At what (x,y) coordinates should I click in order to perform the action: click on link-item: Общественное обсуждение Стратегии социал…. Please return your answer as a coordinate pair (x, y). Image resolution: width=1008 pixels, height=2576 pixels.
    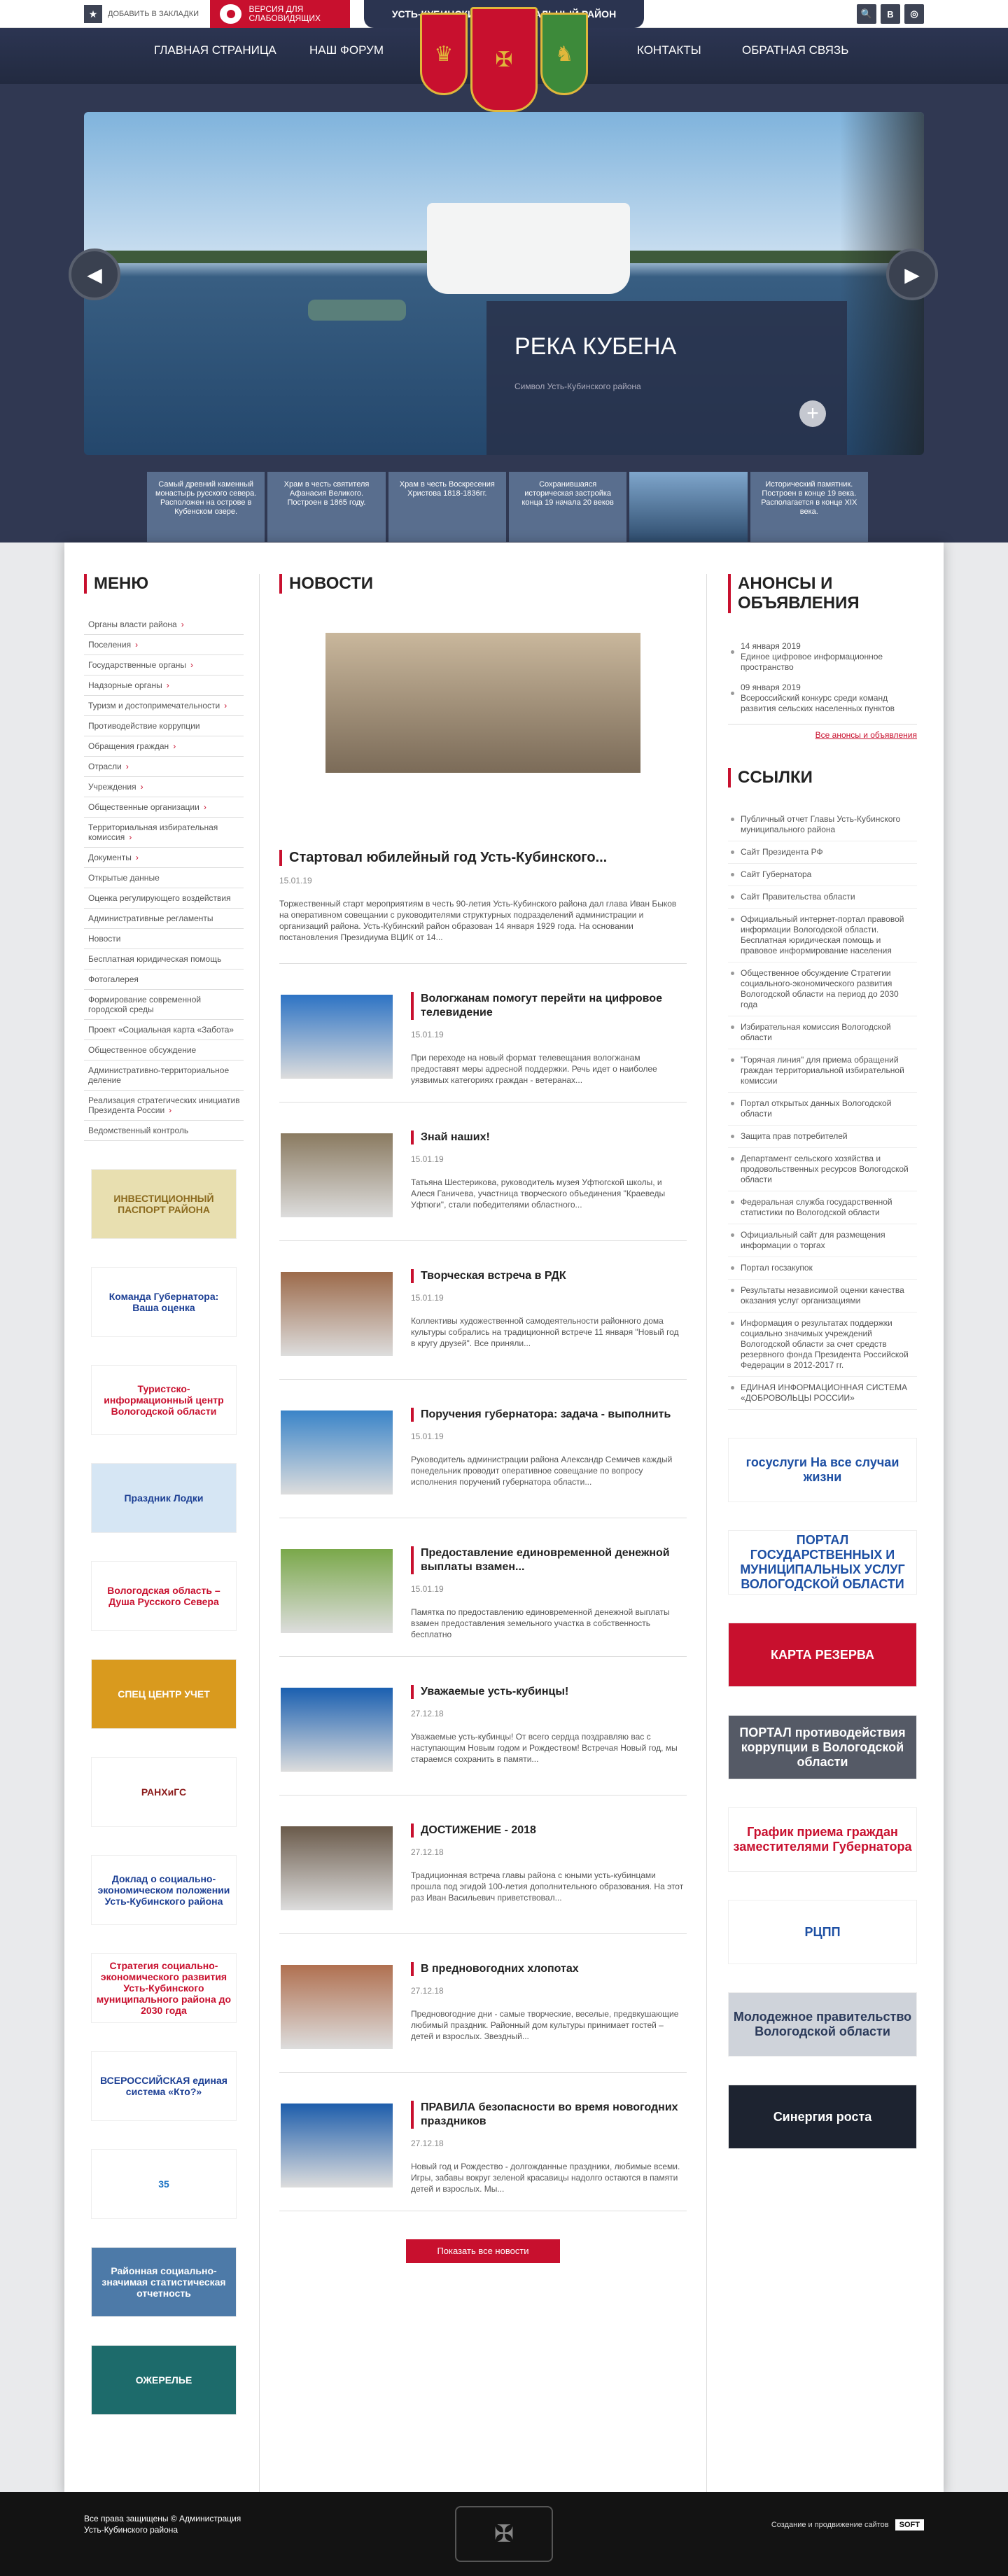
    Looking at the image, I should click on (822, 989).